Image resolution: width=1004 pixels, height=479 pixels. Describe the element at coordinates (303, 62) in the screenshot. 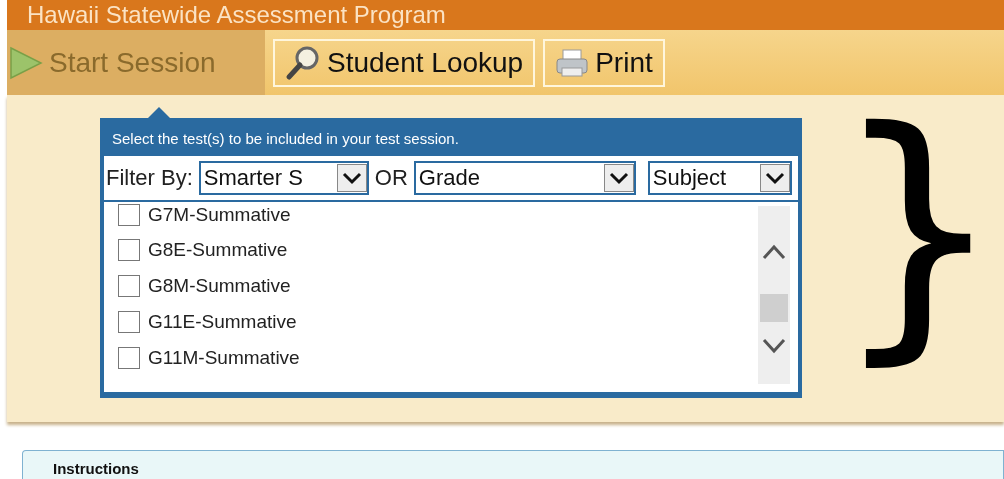

I see `magnifier-icon` at that location.